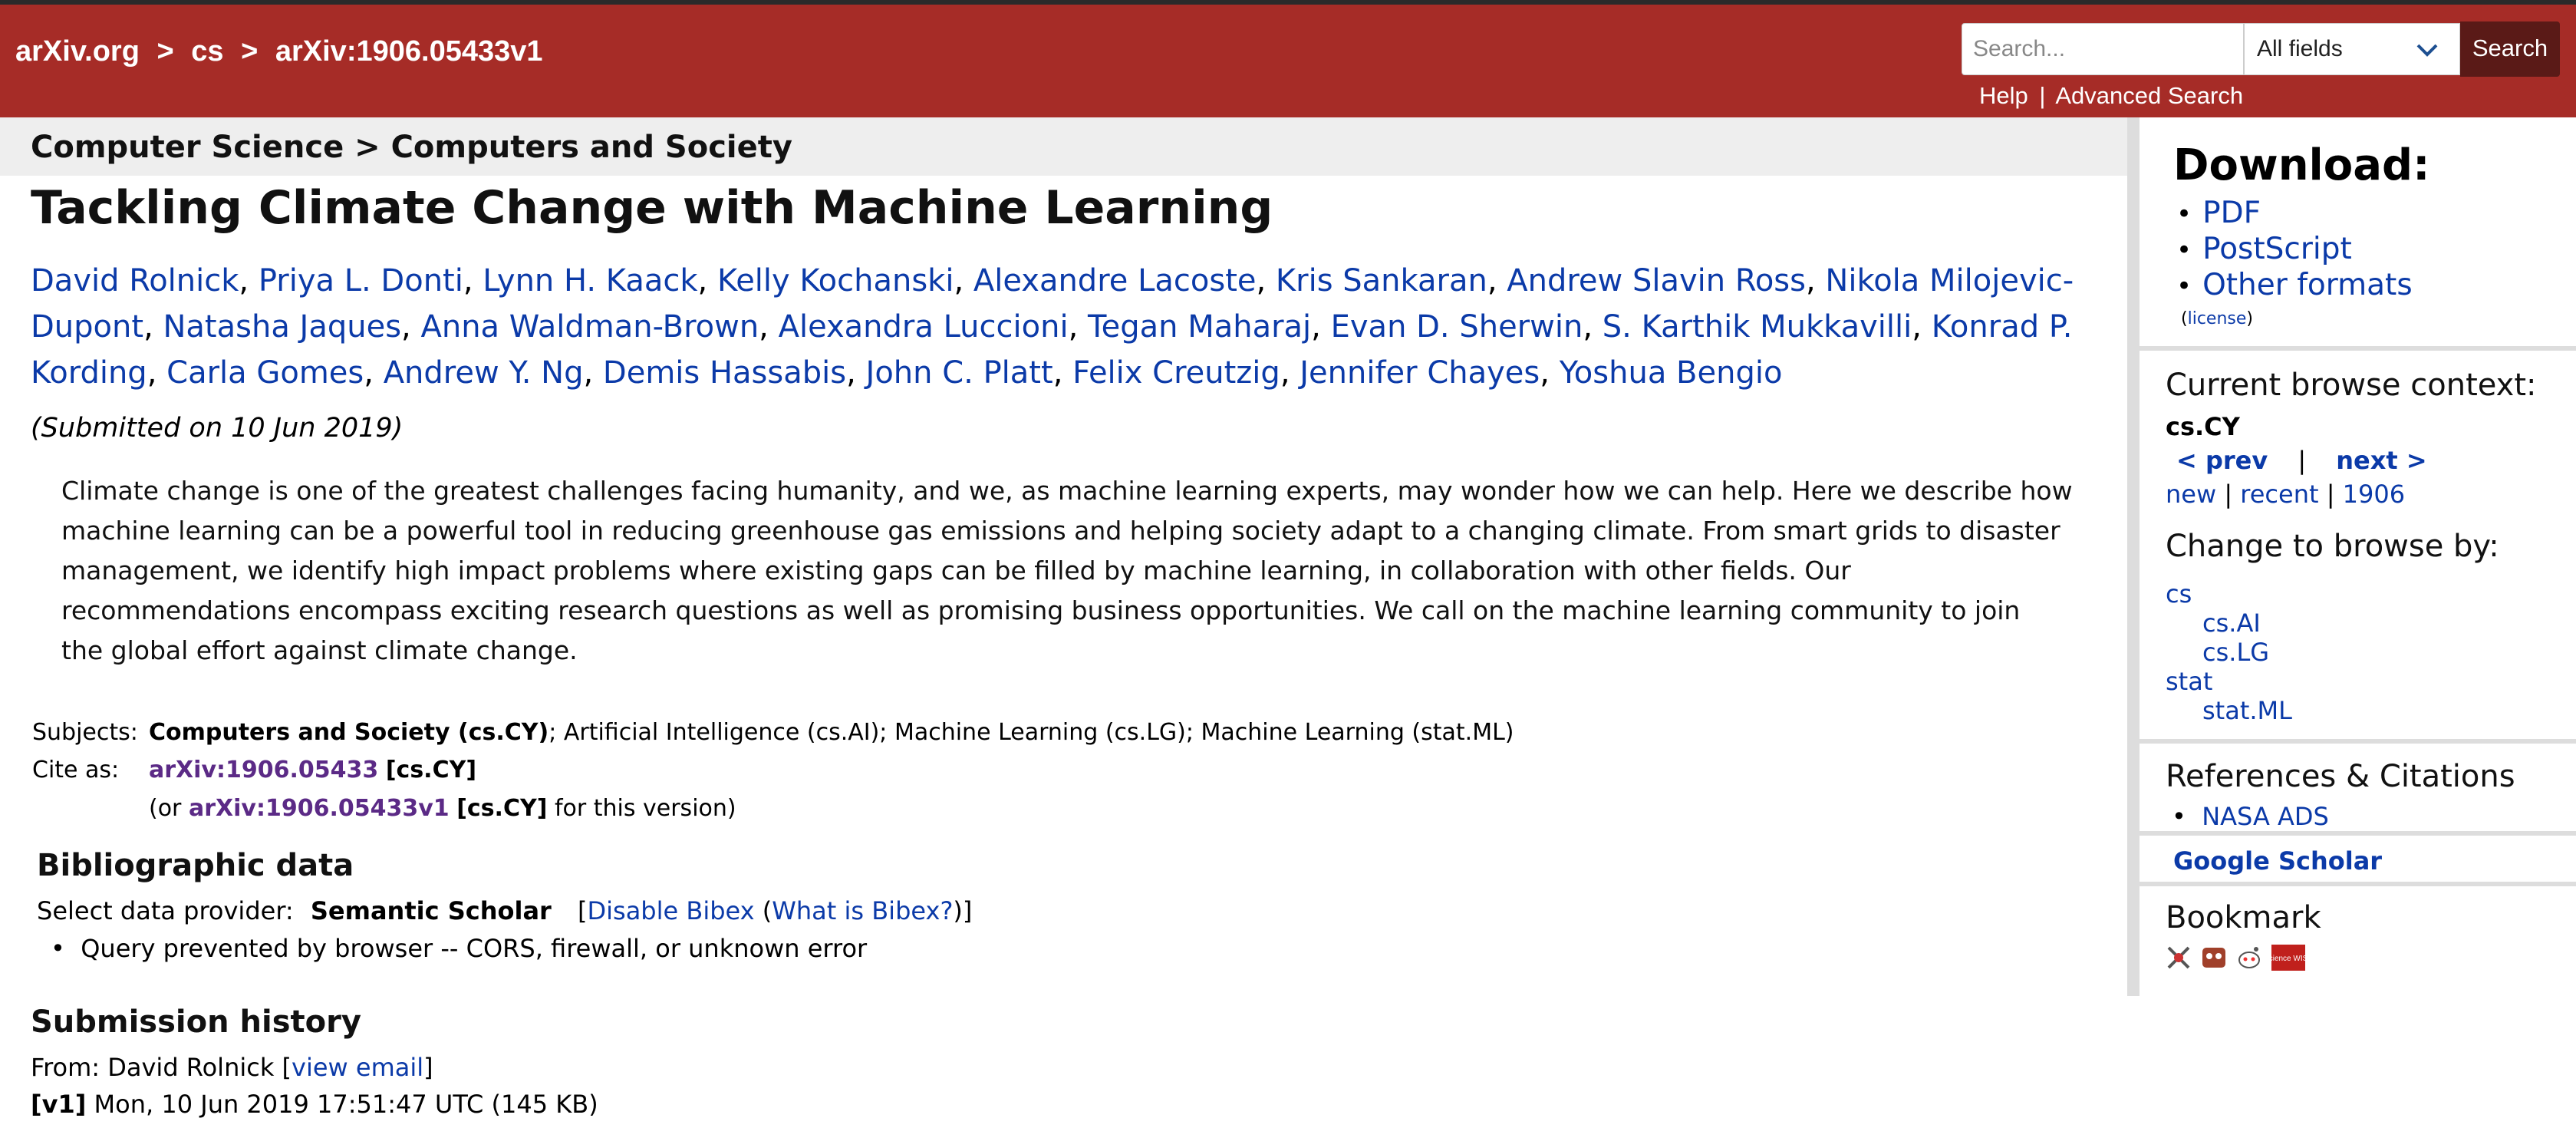  Describe the element at coordinates (2231, 623) in the screenshot. I see `browse-cs-ai-link: cs.AI` at that location.